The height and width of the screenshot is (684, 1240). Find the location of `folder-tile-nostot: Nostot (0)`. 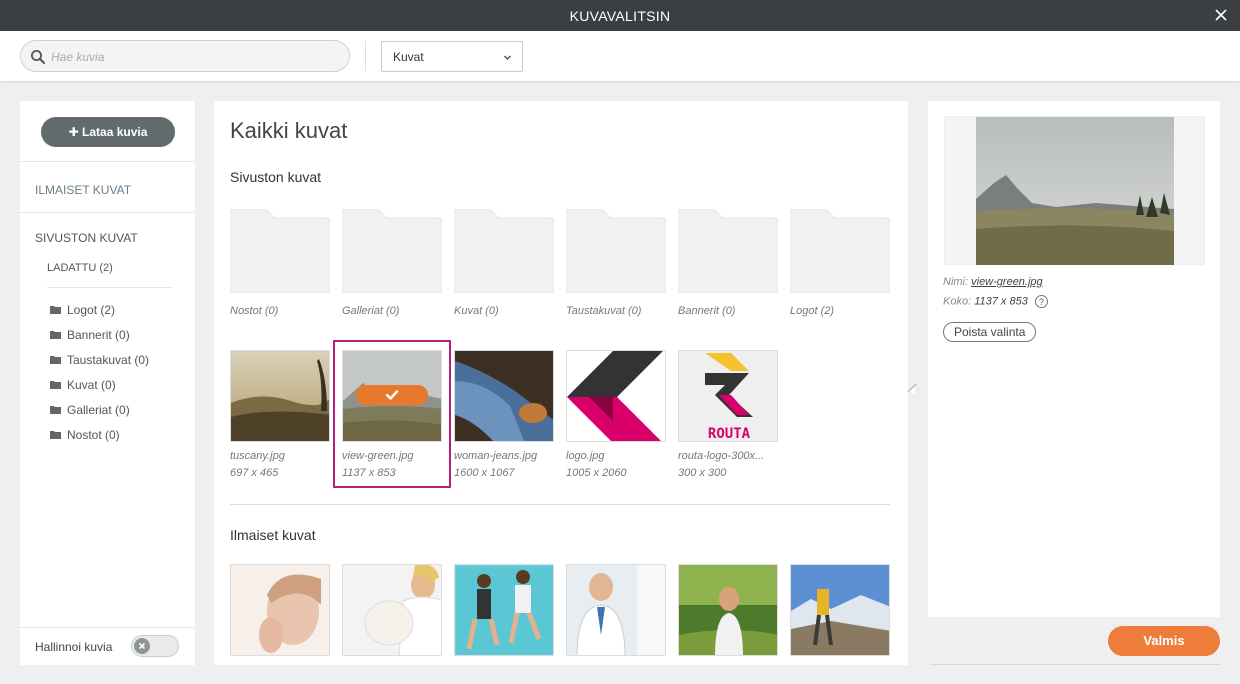

folder-tile-nostot: Nostot (0) is located at coordinates (280, 265).